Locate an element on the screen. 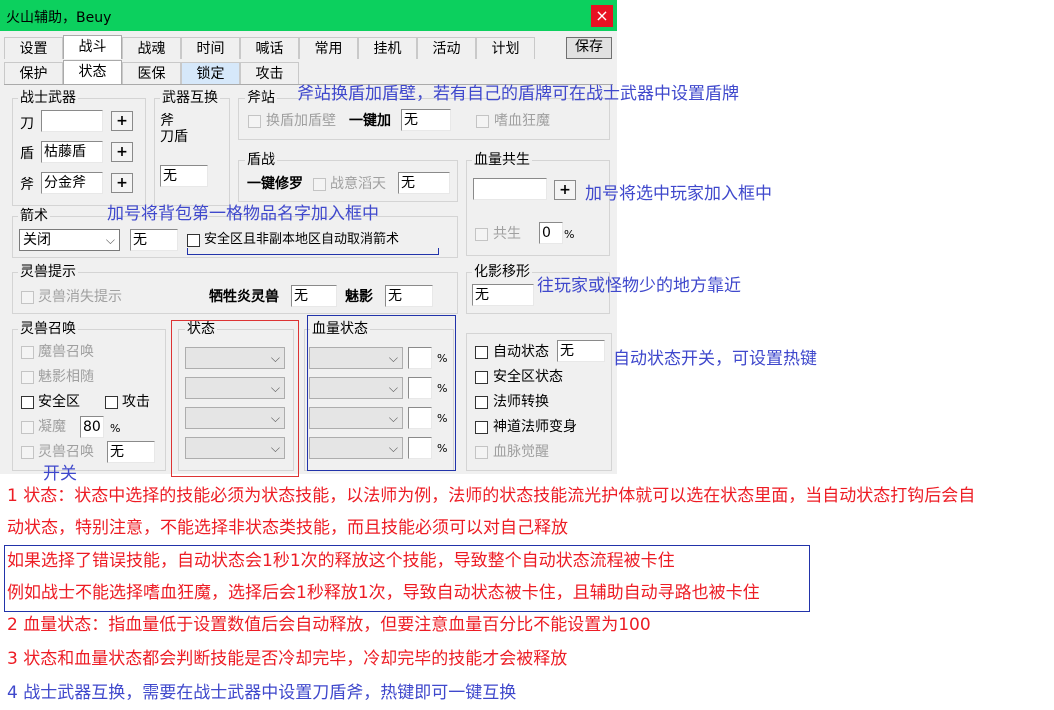 The image size is (1054, 710). axe-field: 分金斧 is located at coordinates (72, 183).